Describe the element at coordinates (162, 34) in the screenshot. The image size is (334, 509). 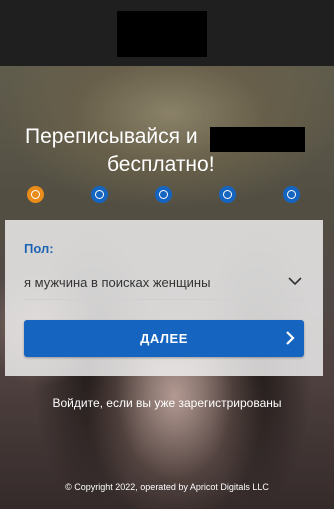
I see `logo` at that location.